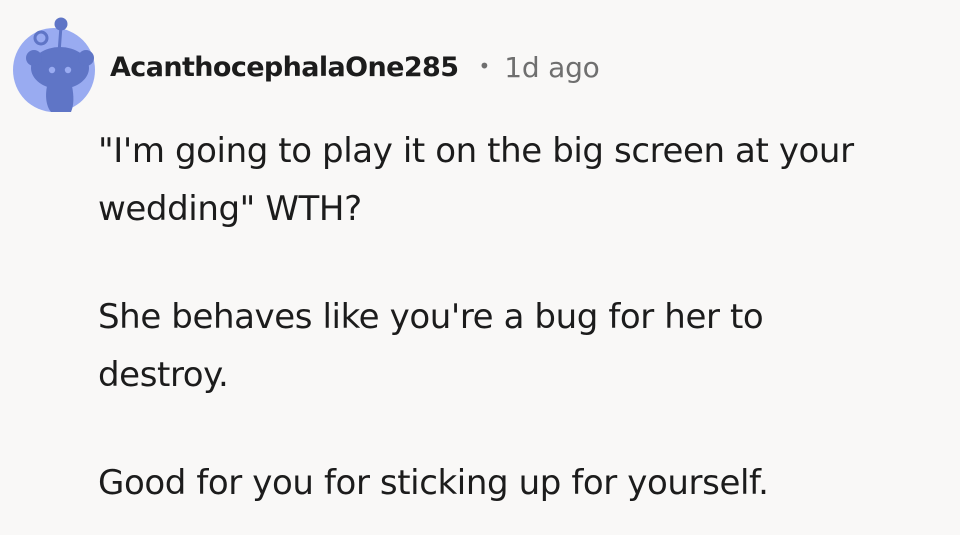 The height and width of the screenshot is (535, 960). I want to click on username-link: AcanthocephalaOne285, so click(284, 67).